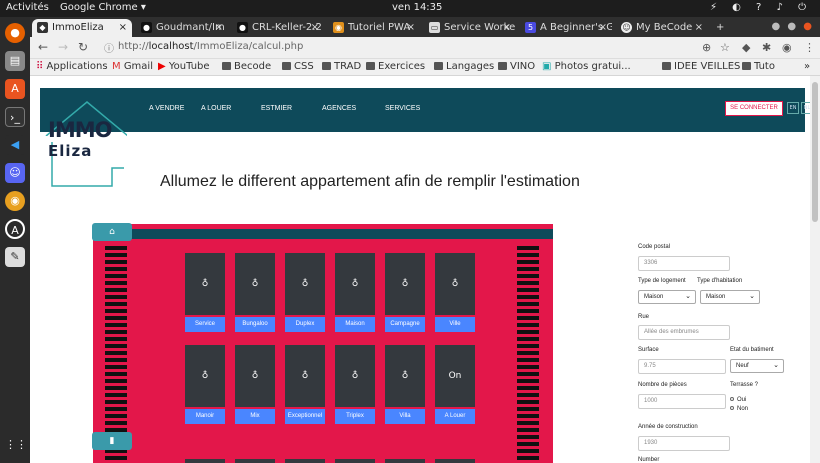  Describe the element at coordinates (182, 28) in the screenshot. I see `tab-github-goudmant: ● Goudmant/Im ×` at that location.